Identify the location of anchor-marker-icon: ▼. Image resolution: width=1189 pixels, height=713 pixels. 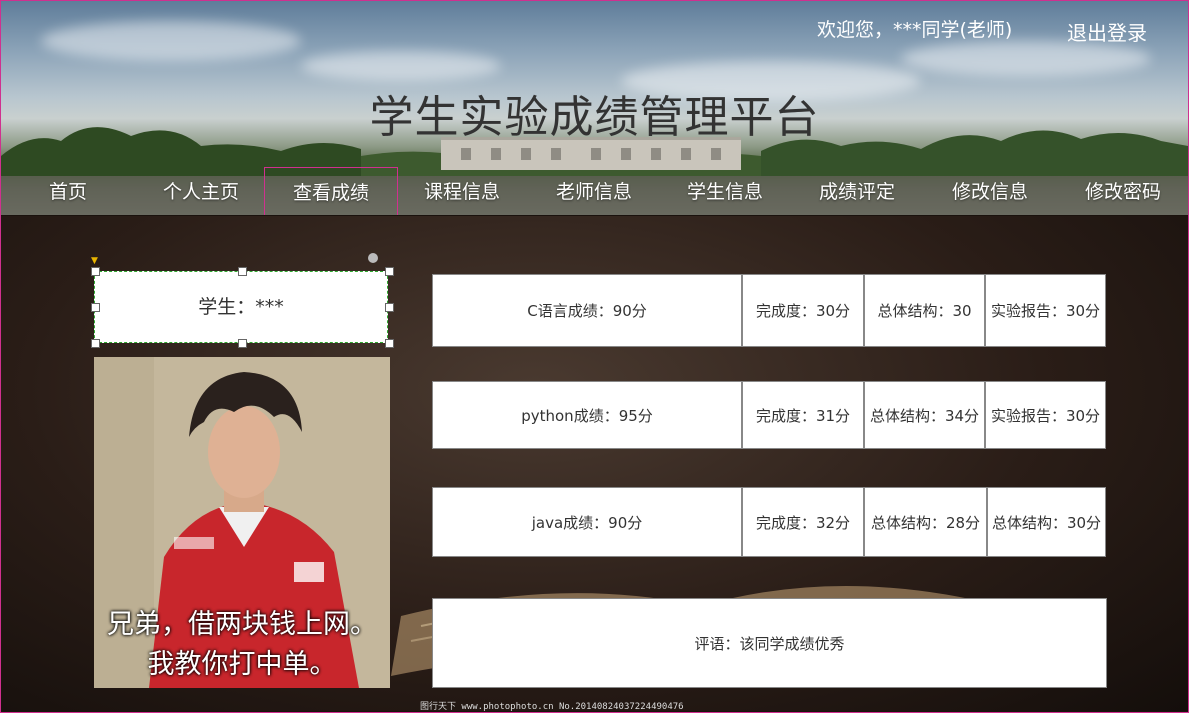
(94, 261).